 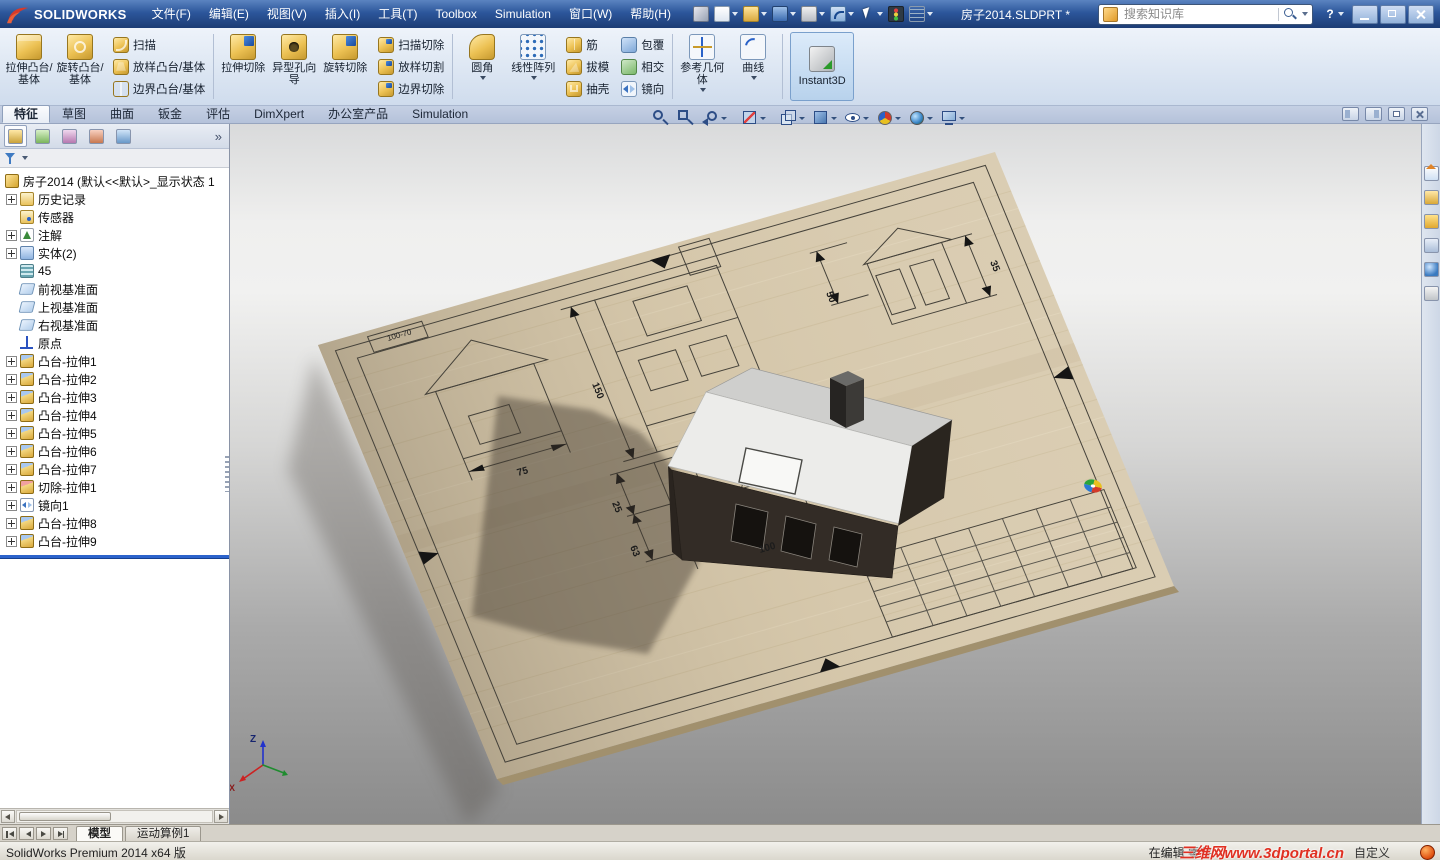 I want to click on edit-appearance-button, so click(x=888, y=118).